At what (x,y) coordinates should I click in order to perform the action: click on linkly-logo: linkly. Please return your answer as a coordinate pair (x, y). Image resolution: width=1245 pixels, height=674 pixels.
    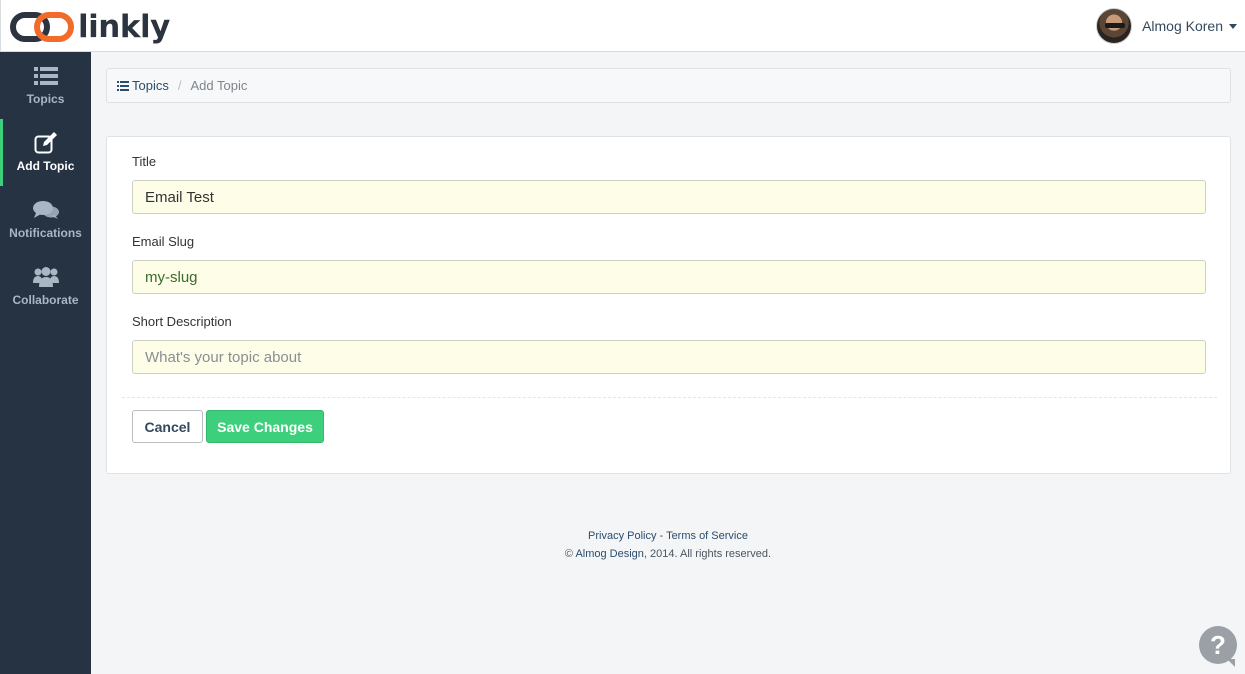
    Looking at the image, I should click on (90, 27).